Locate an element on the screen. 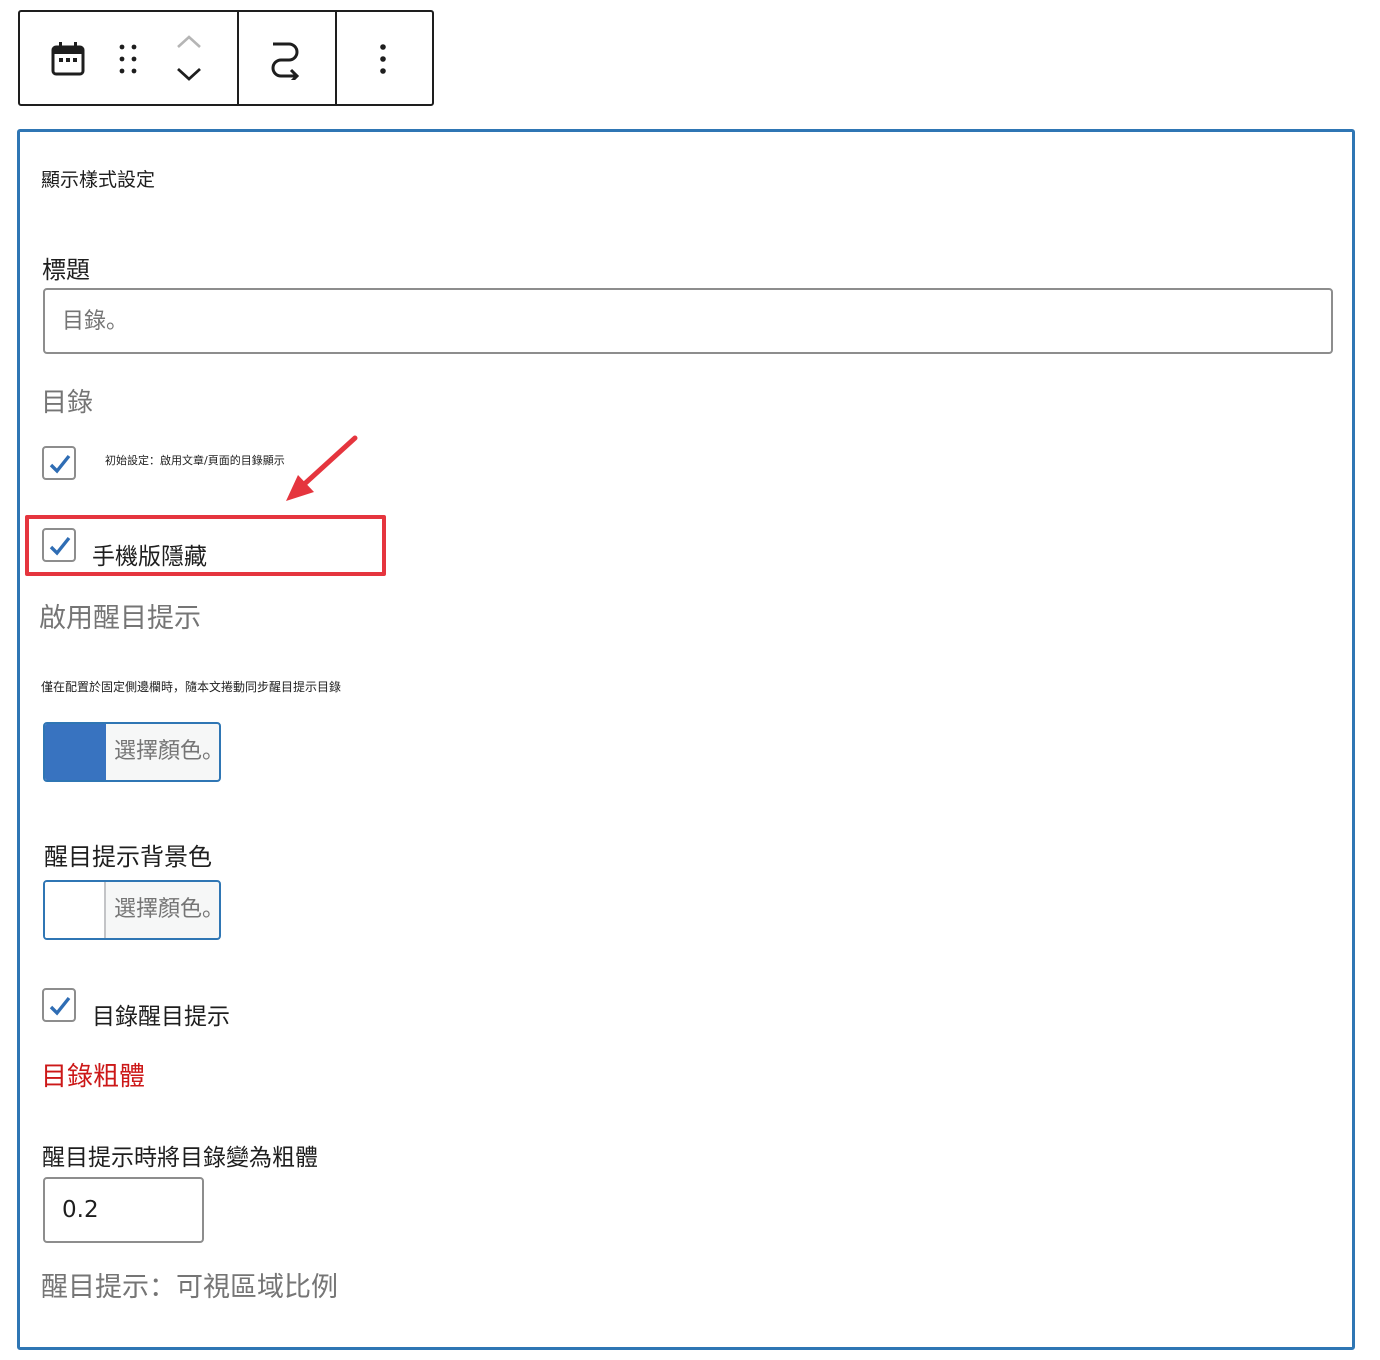  highlight-color-picker: 選擇顏色。 is located at coordinates (132, 752).